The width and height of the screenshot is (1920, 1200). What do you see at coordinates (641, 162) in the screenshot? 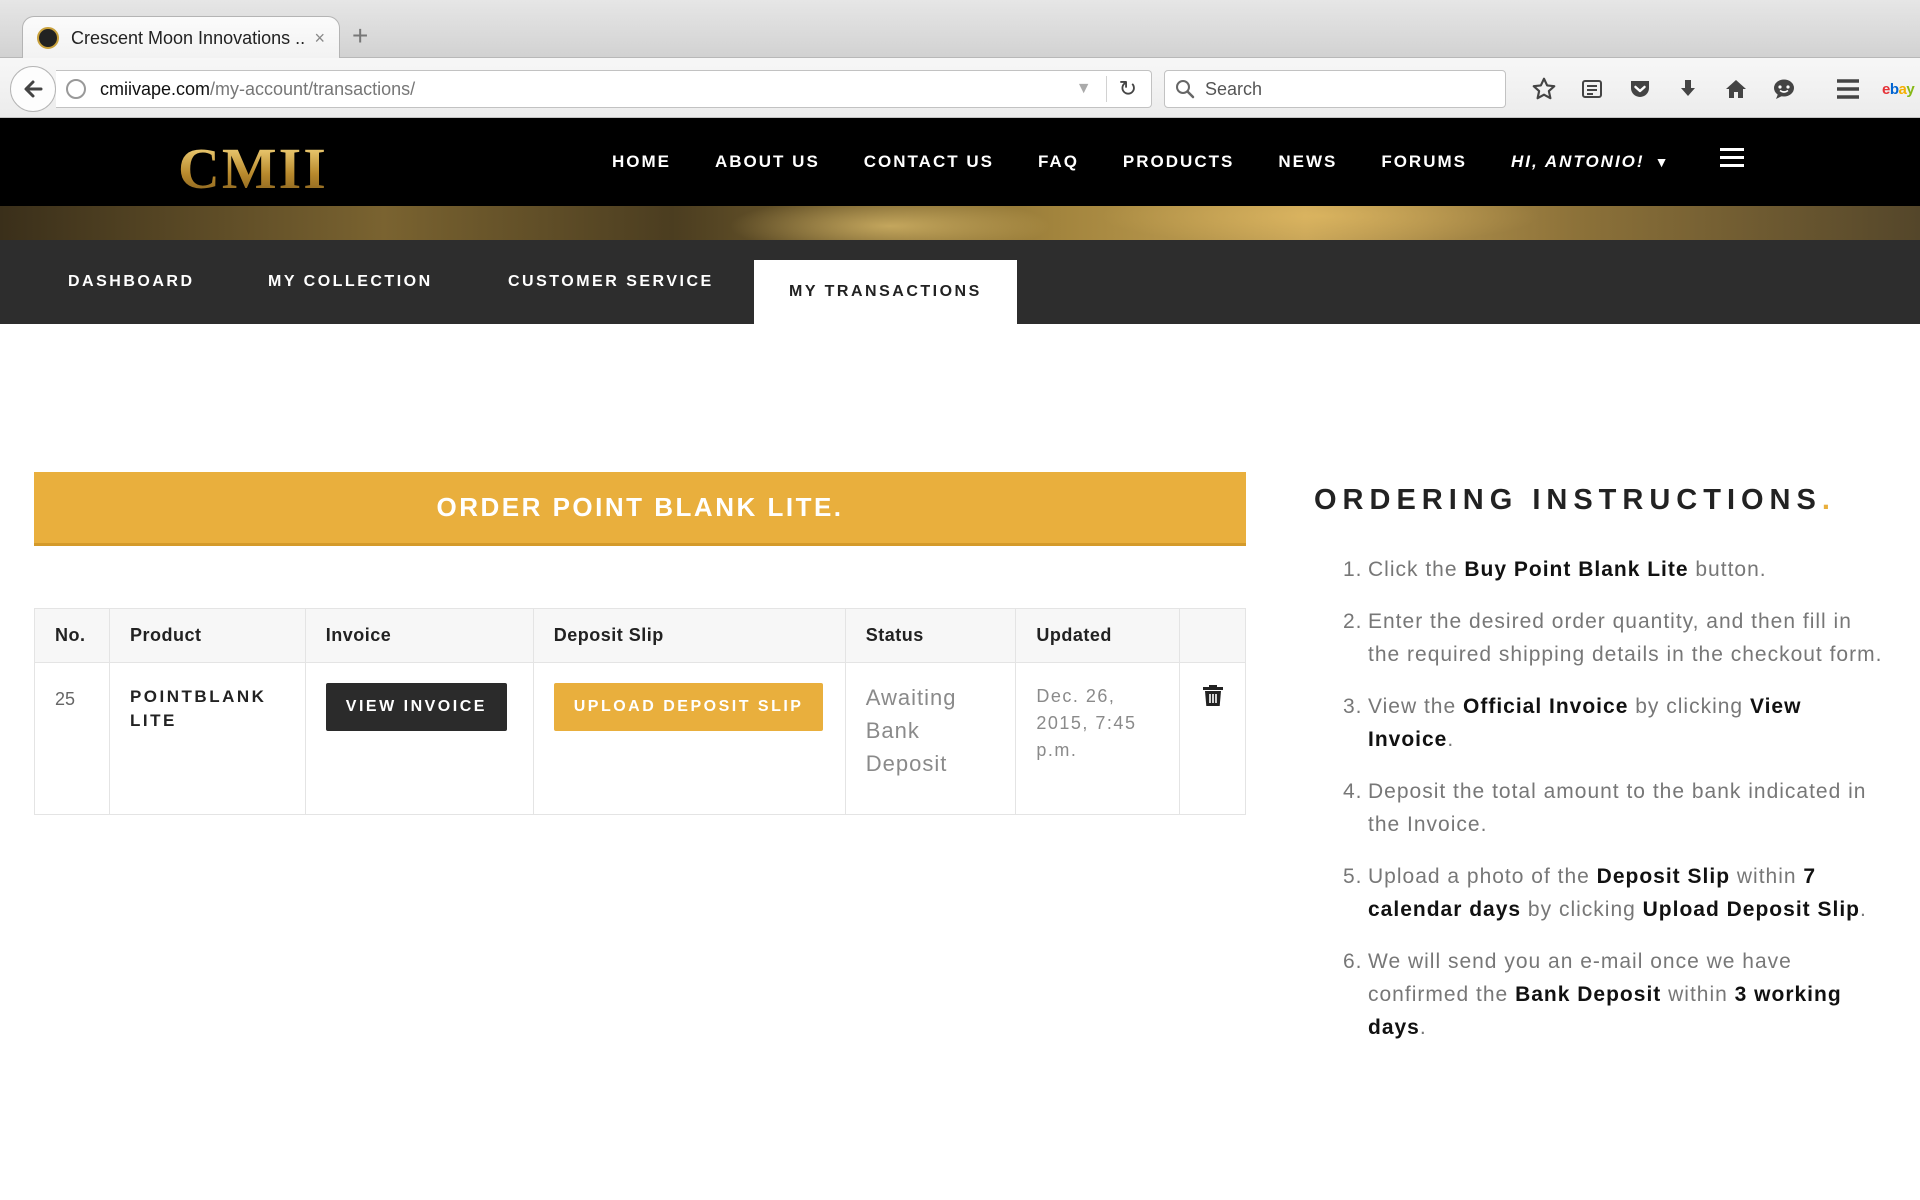
I see `nav-home: HOME` at bounding box center [641, 162].